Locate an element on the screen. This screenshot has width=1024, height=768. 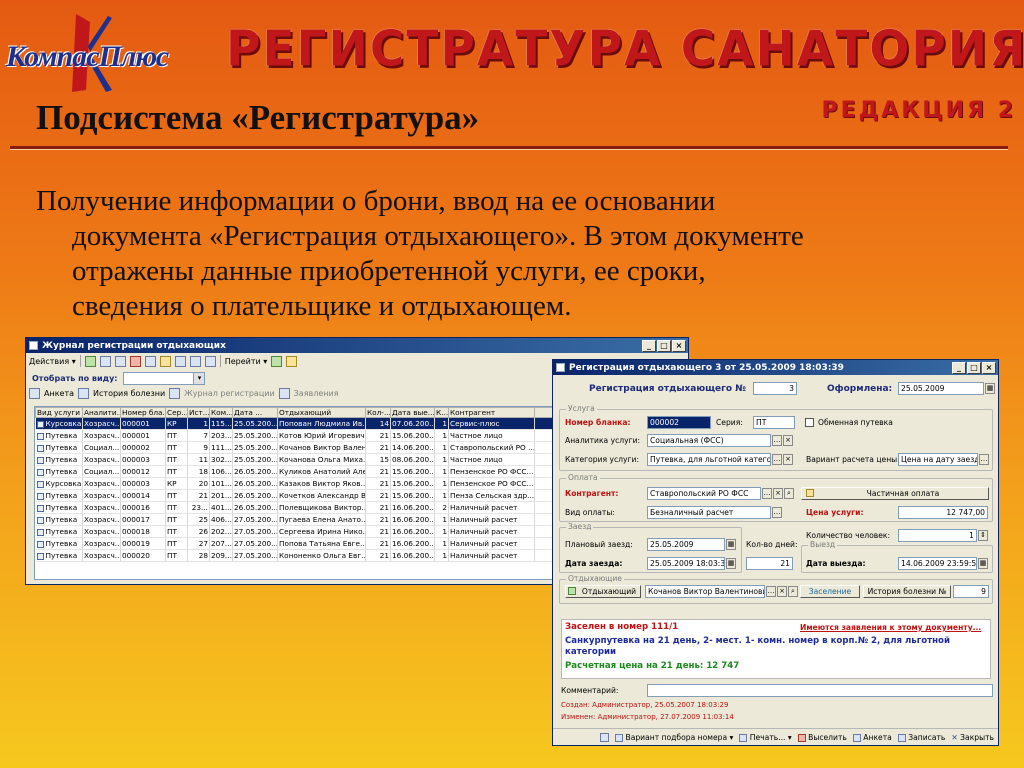
series-field: ПТ is located at coordinates (774, 422).